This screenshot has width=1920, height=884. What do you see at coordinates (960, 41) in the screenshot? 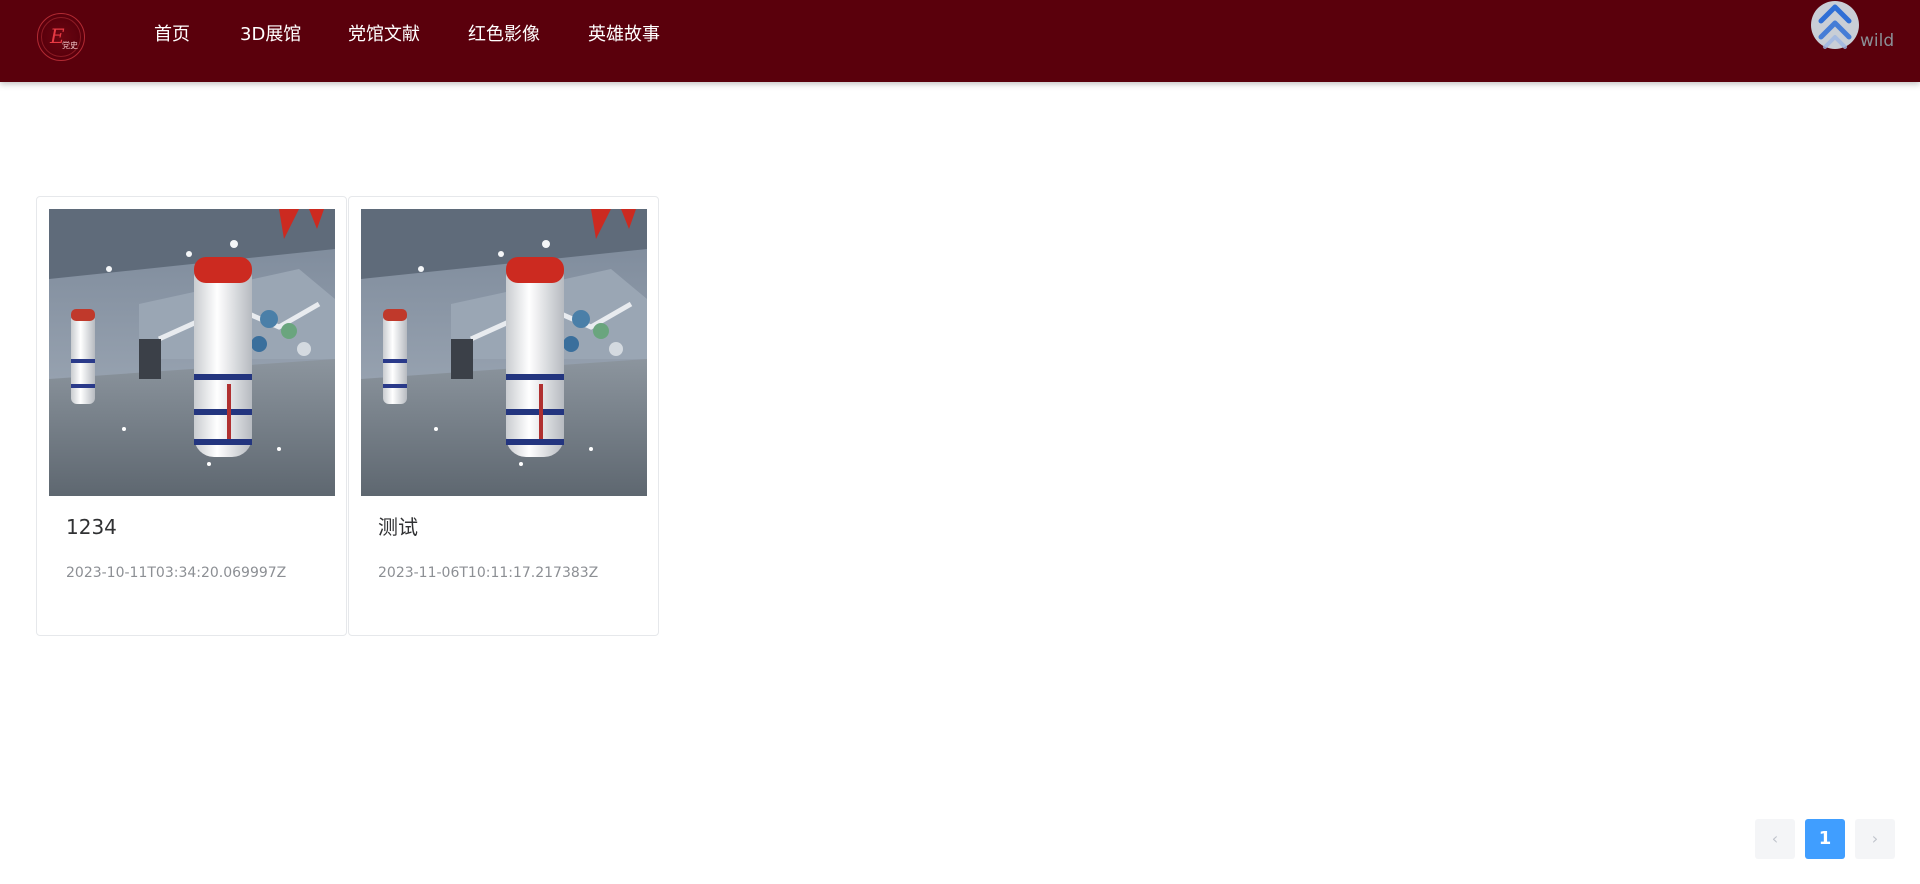
I see `top-header: E 党史 首页 3D展馆 党馆文献 红色影像 英雄故事 wild` at bounding box center [960, 41].